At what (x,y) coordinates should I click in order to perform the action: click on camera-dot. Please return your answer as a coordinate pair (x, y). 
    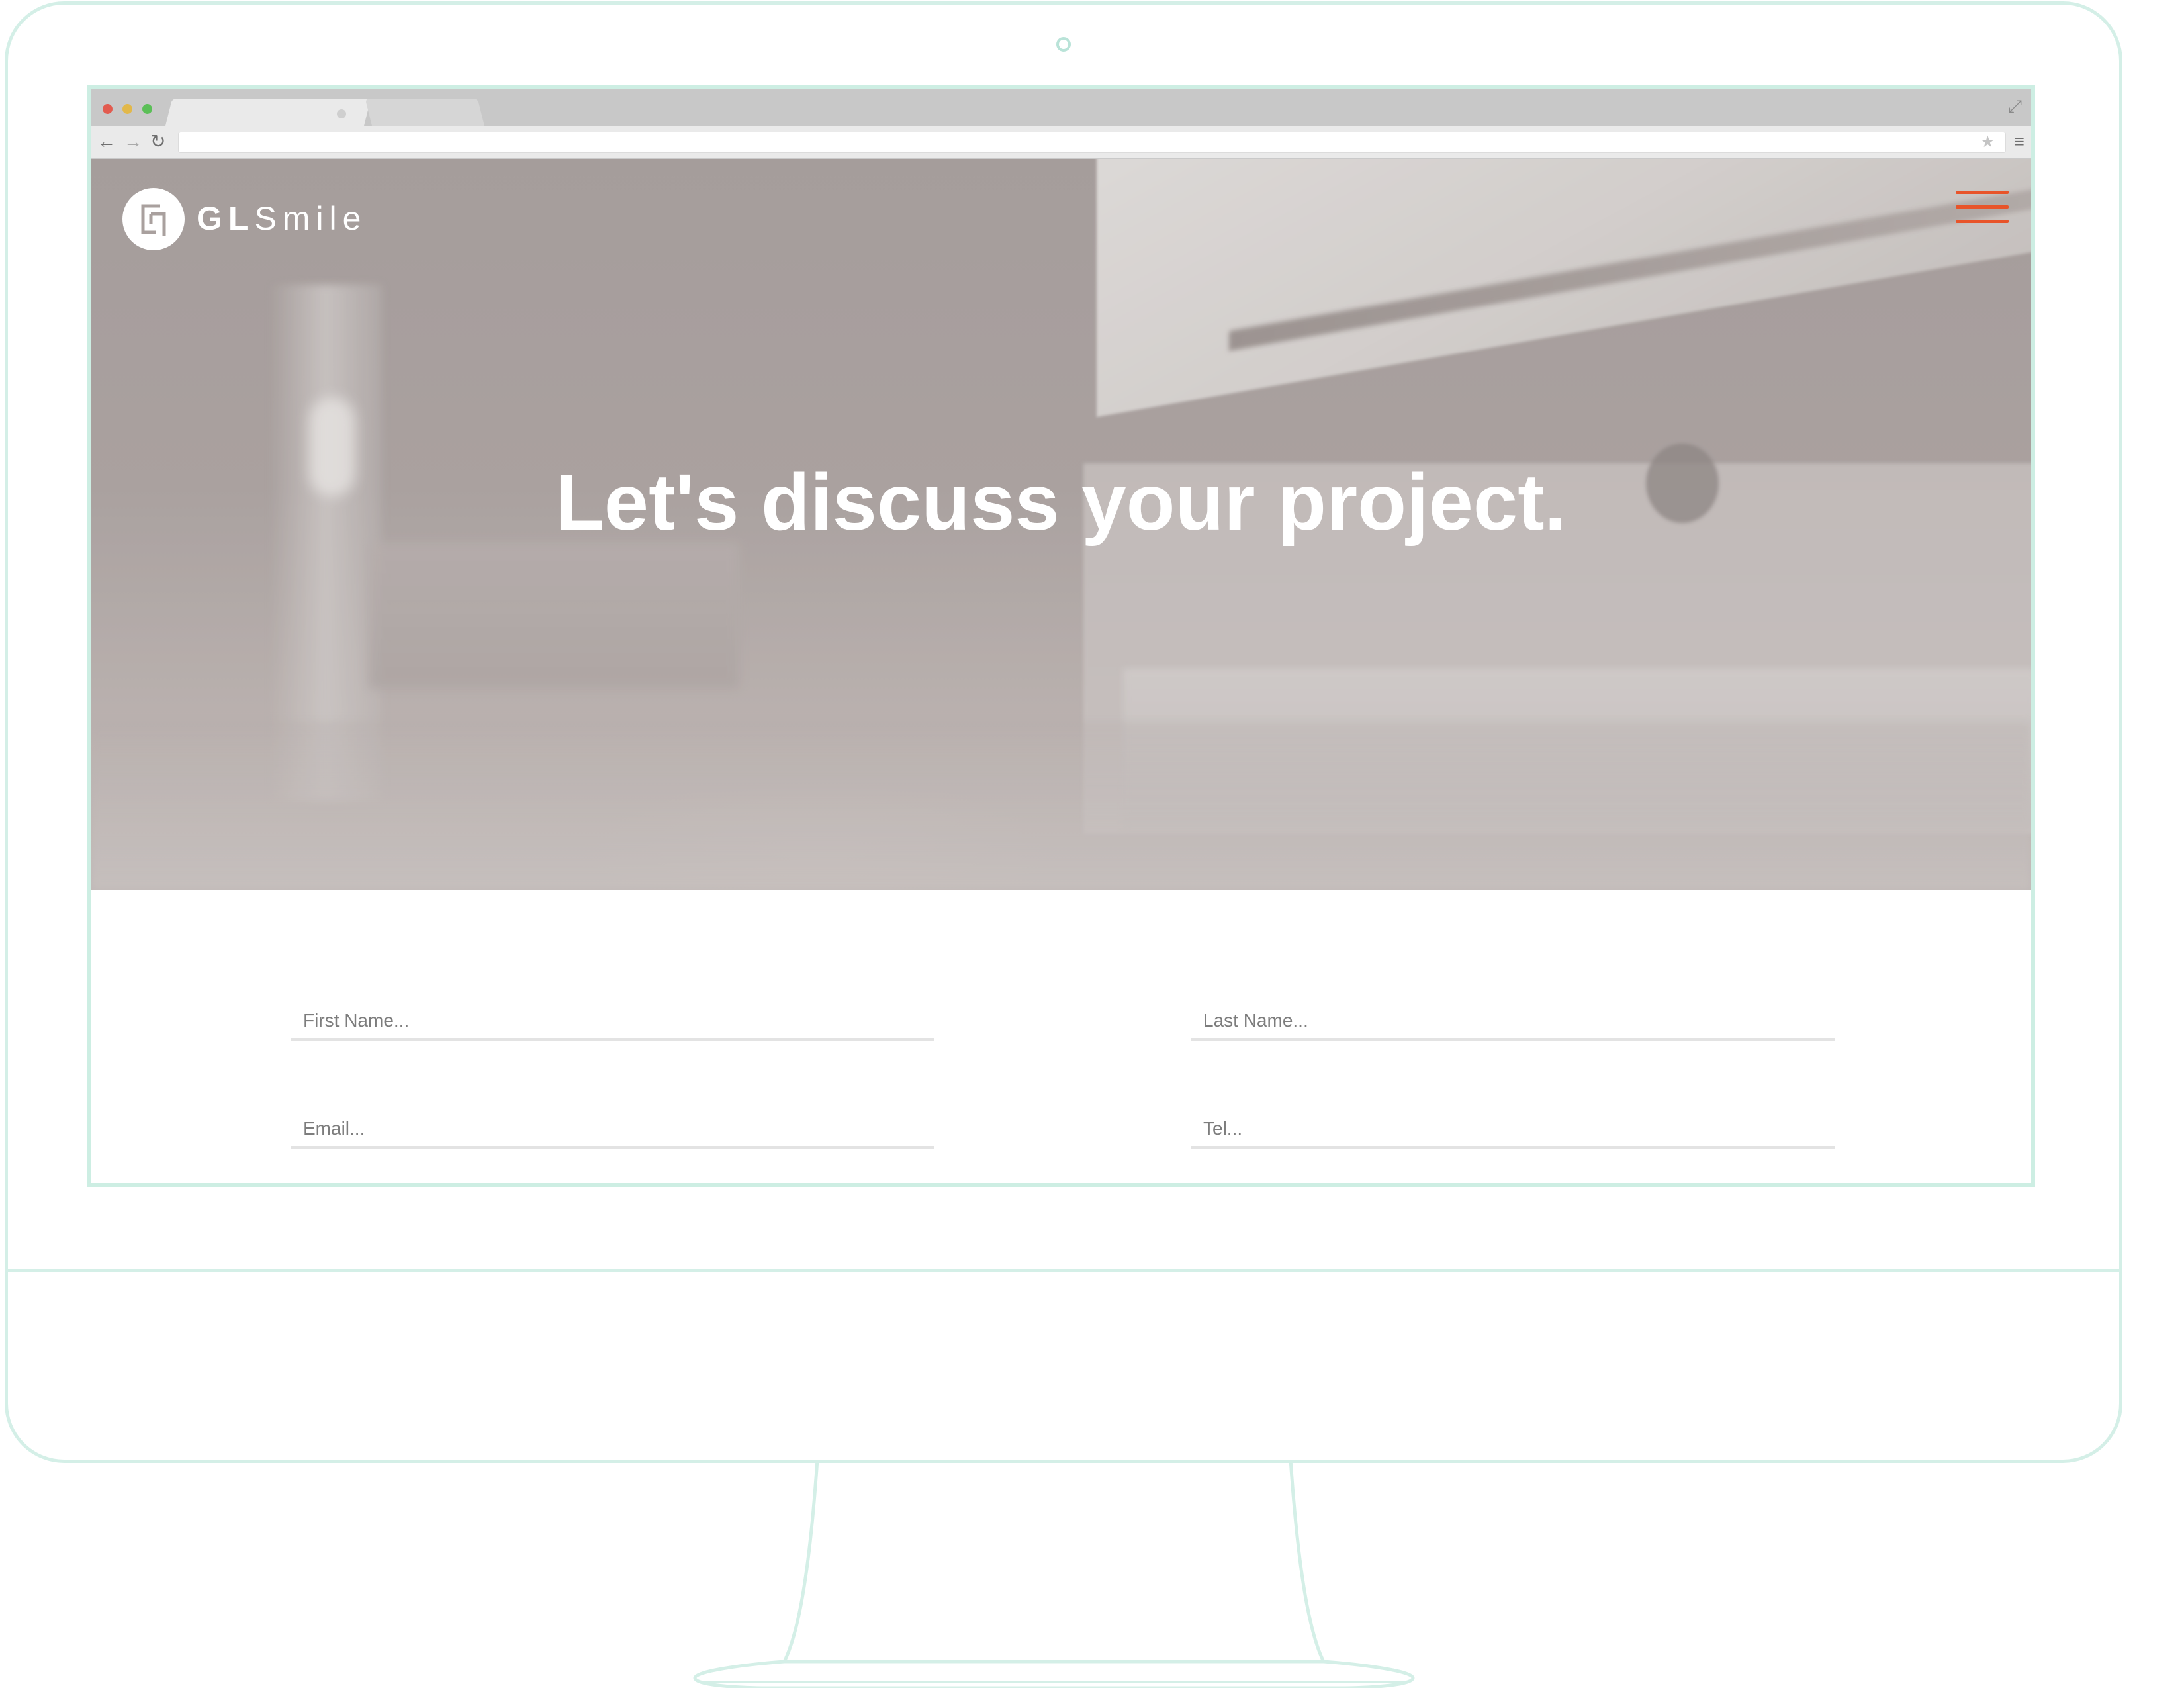
    Looking at the image, I should click on (1063, 44).